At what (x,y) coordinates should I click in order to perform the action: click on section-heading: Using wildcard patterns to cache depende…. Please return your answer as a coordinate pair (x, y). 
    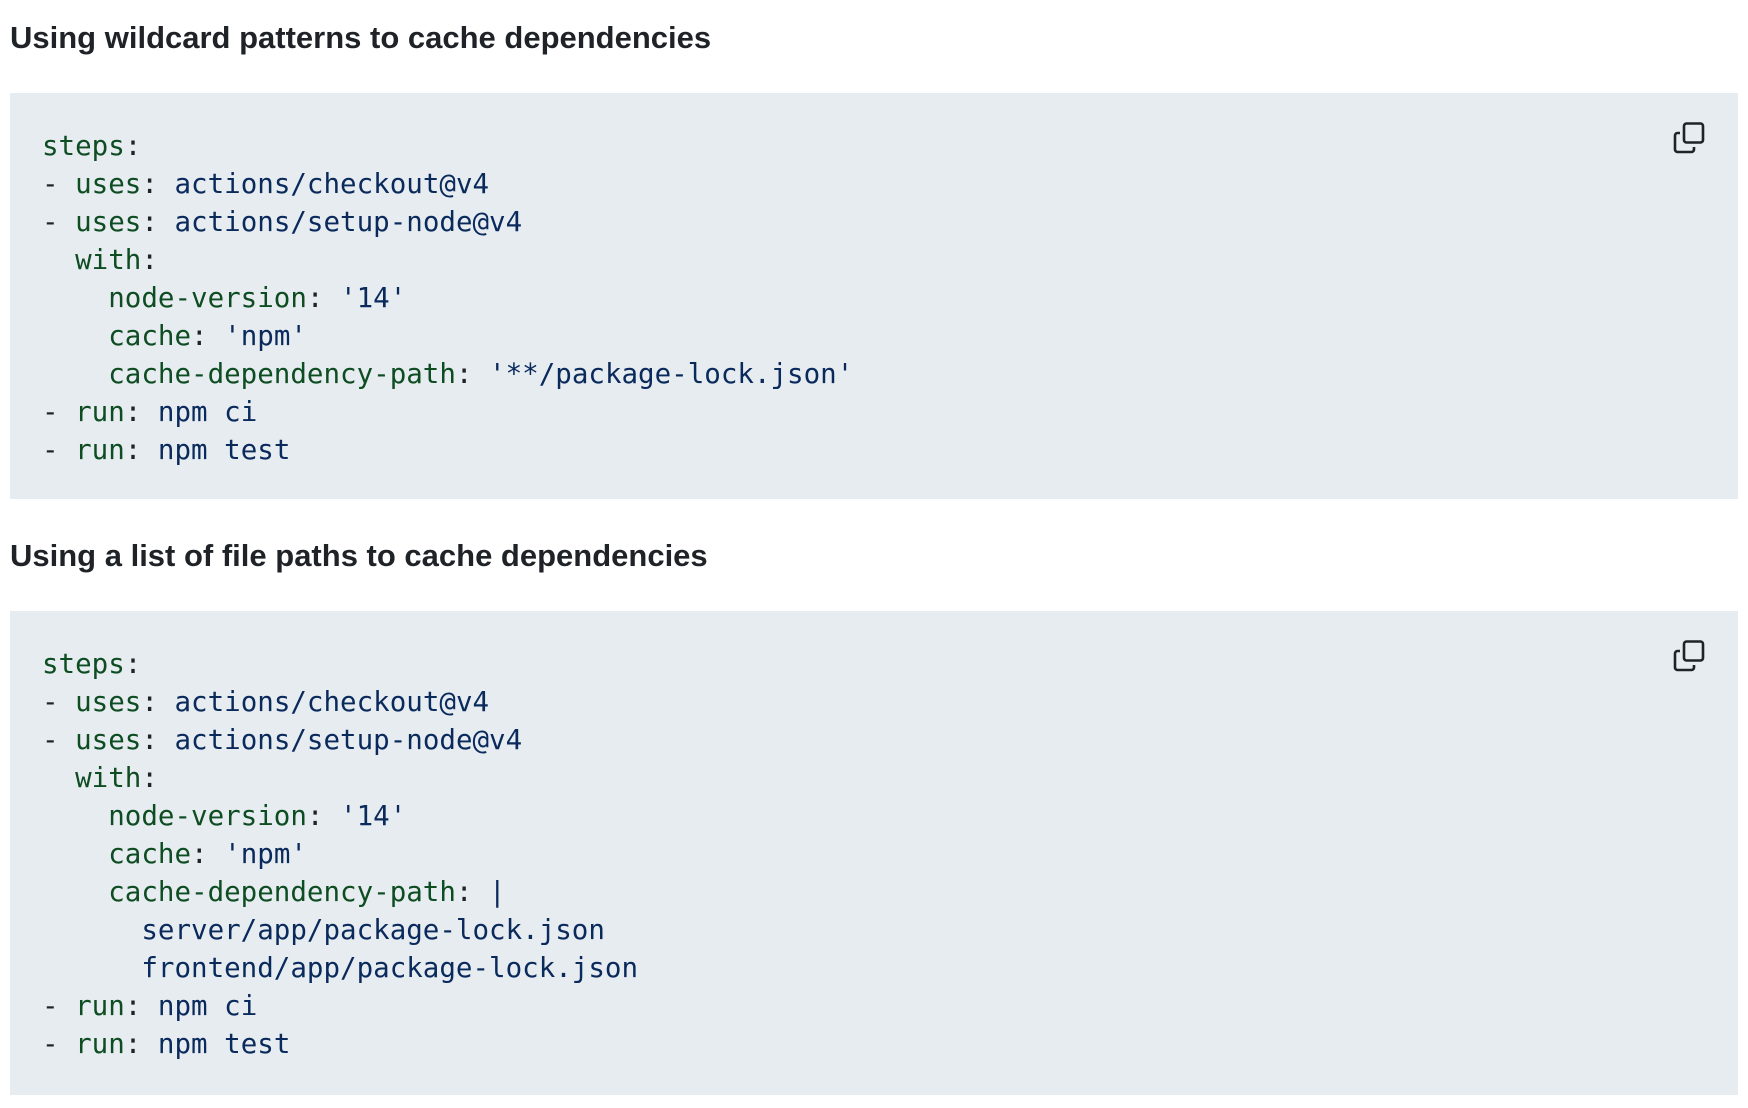
    Looking at the image, I should click on (361, 37).